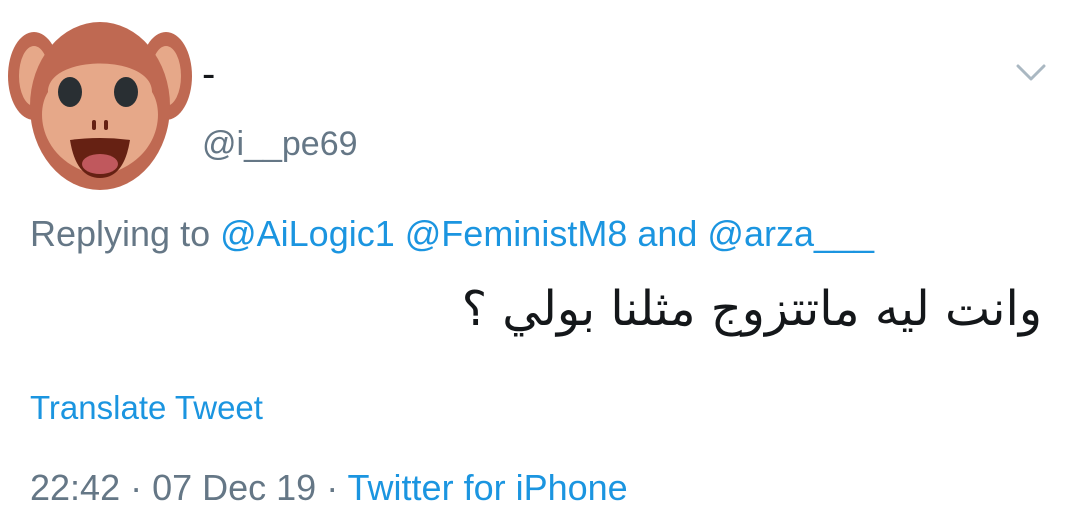  What do you see at coordinates (100, 102) in the screenshot?
I see `see-no-evil-monkey-icon` at bounding box center [100, 102].